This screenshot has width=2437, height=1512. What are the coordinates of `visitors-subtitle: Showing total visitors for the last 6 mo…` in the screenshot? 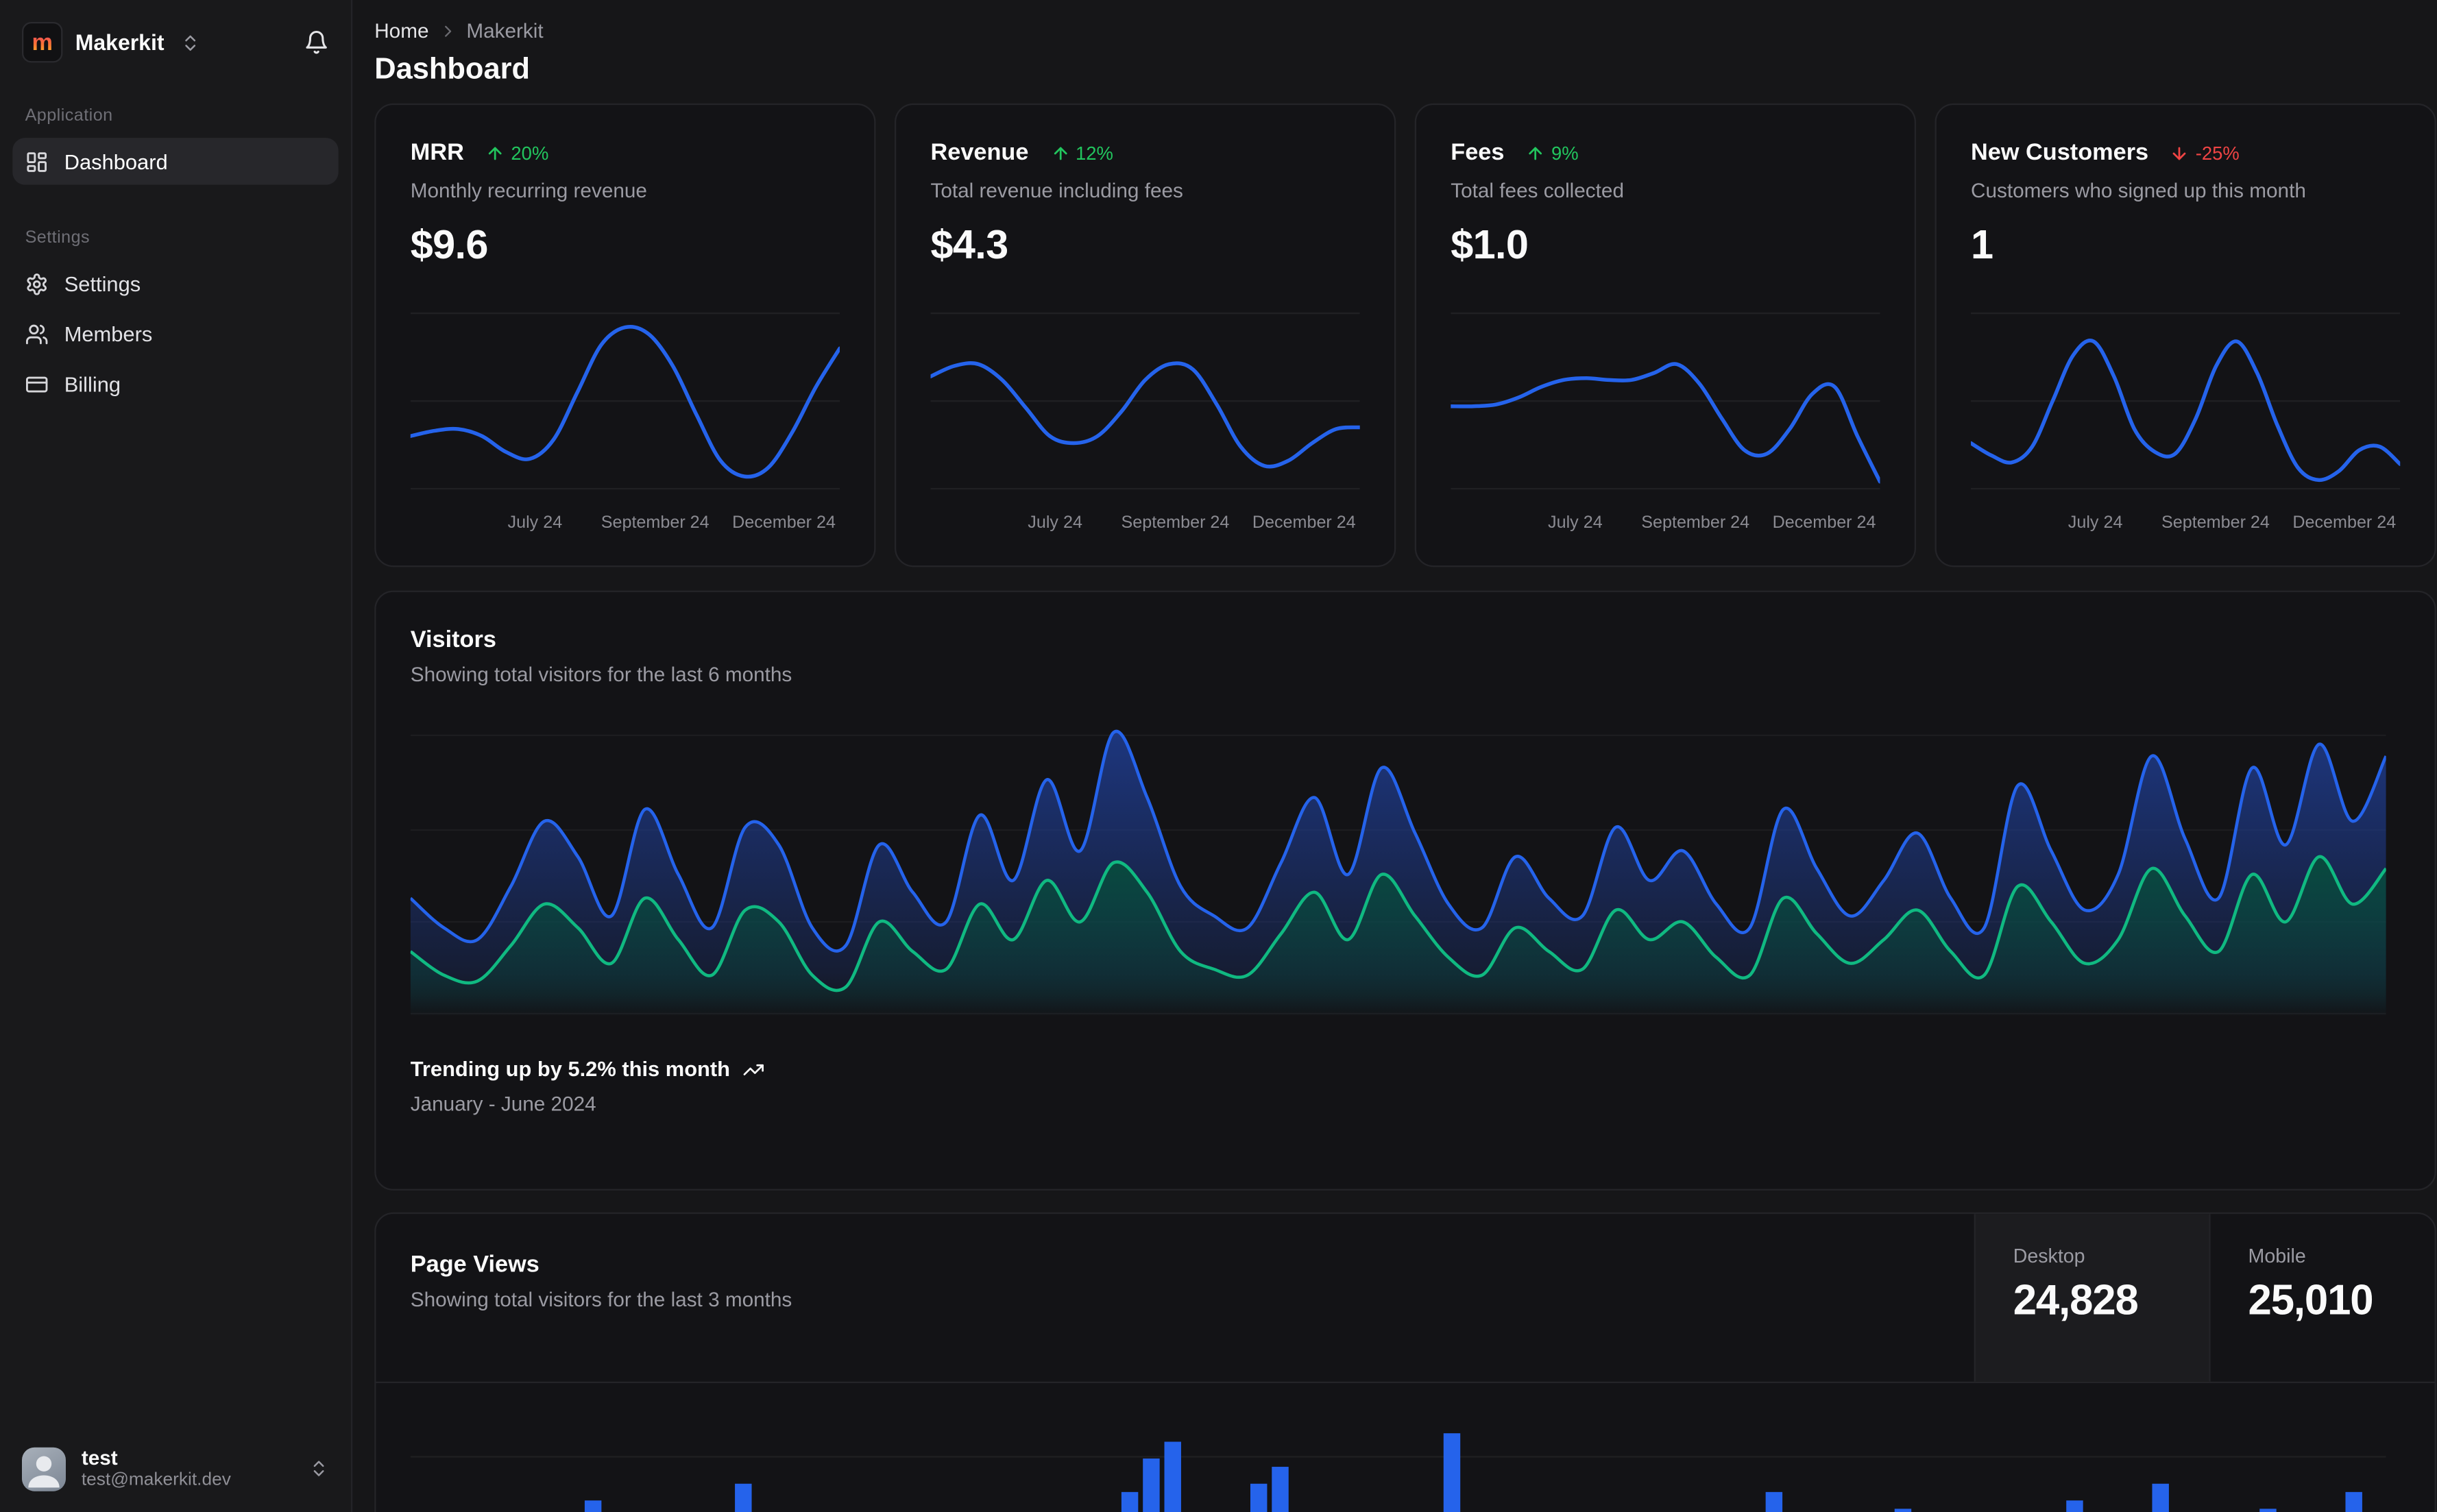 It's located at (601, 674).